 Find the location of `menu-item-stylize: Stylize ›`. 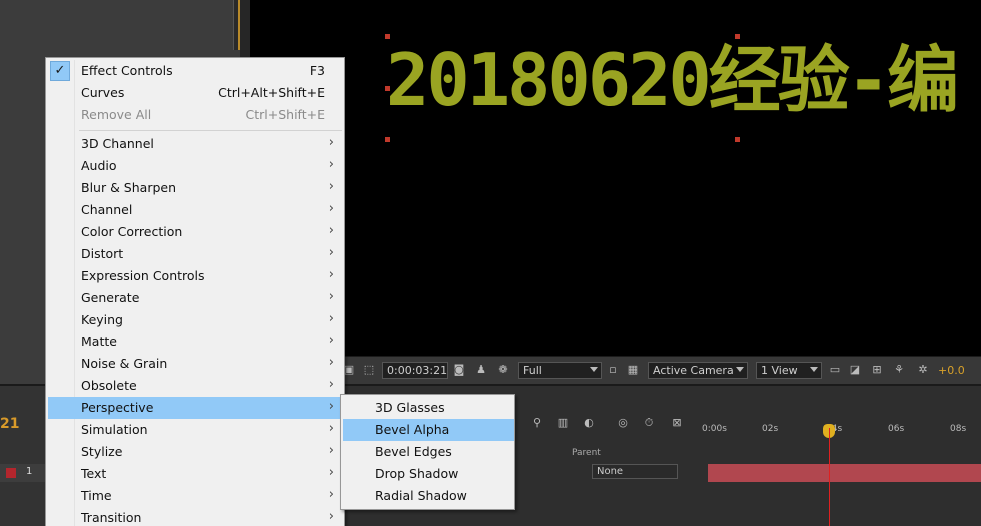

menu-item-stylize: Stylize › is located at coordinates (196, 452).